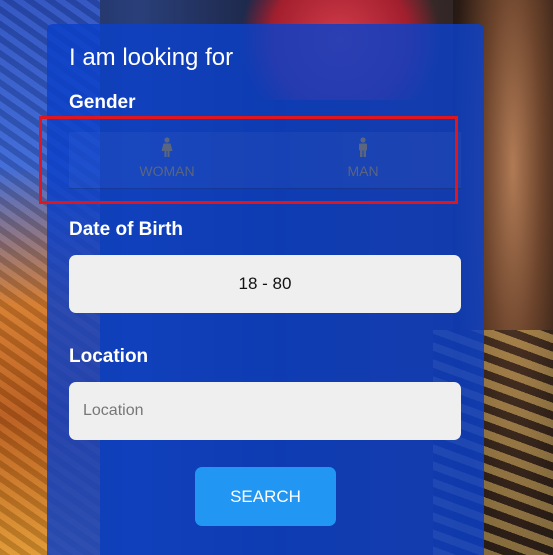  Describe the element at coordinates (265, 284) in the screenshot. I see `age-range-field: 18 - 80` at that location.